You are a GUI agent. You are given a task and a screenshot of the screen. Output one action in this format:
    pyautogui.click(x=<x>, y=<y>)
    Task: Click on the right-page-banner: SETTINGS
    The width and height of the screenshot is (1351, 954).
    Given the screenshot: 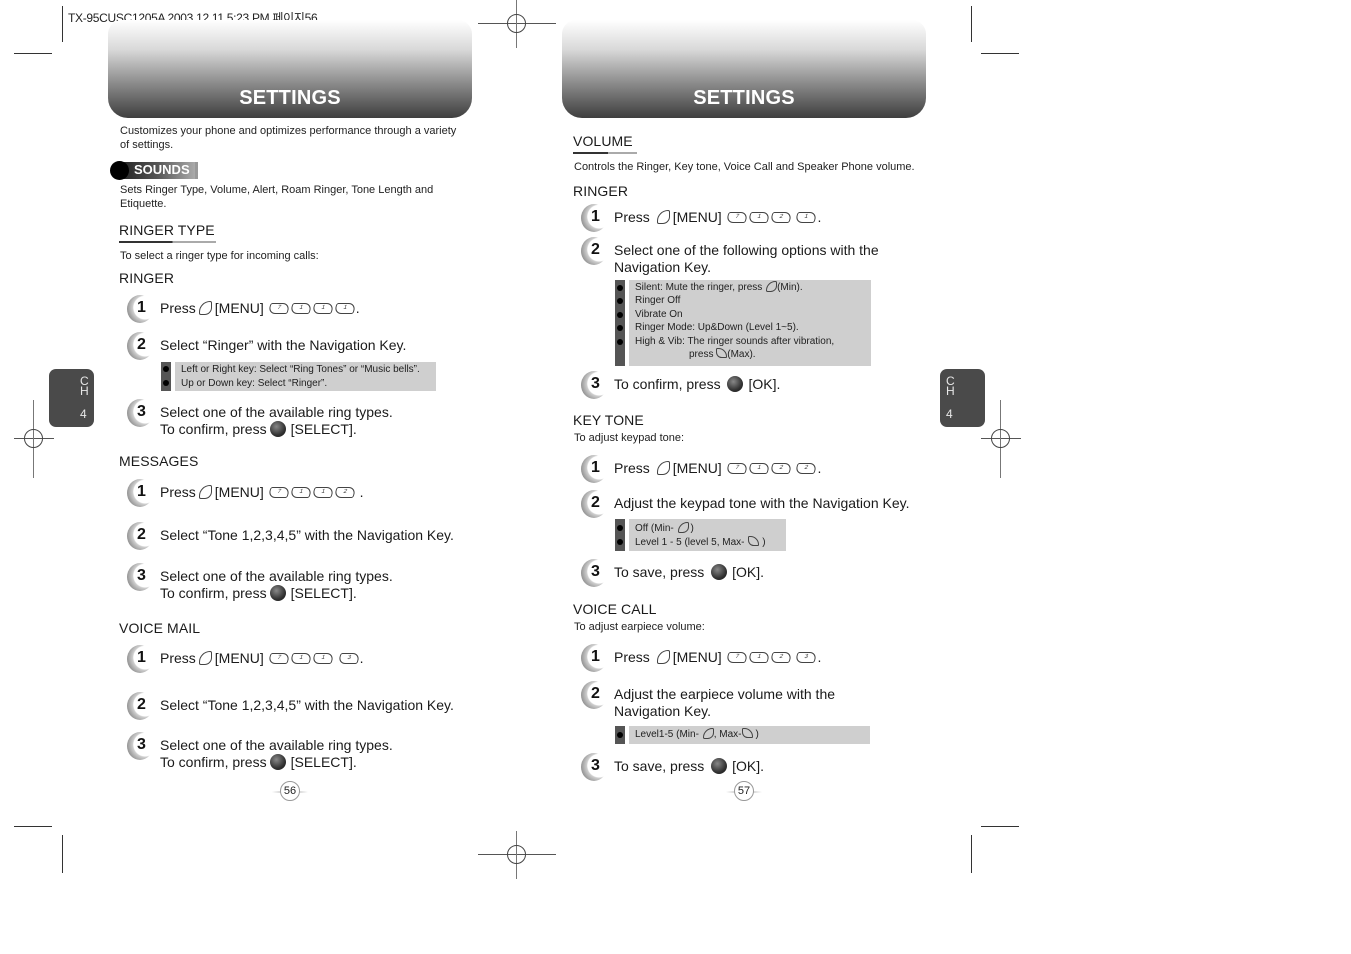 What is the action you would take?
    pyautogui.click(x=744, y=69)
    